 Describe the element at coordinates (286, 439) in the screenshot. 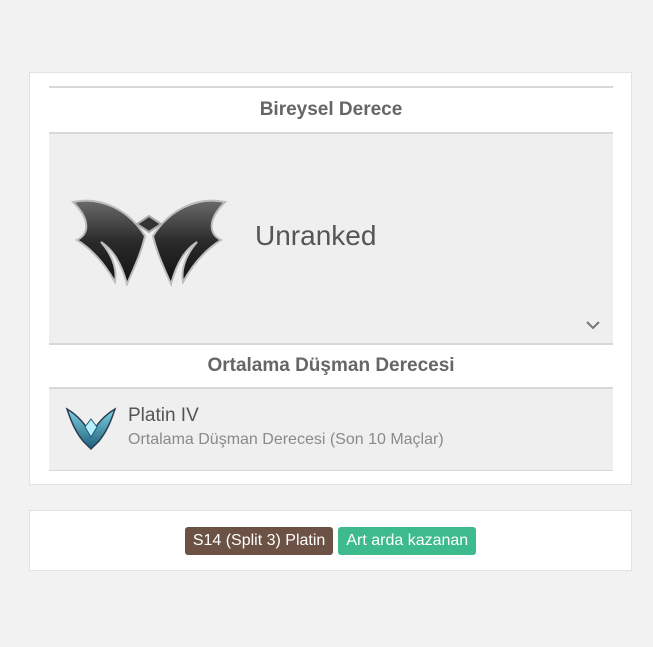

I see `avg-enemy-subtitle: Ortalama Düşman Derecesi (Son 10 Maçlar)` at that location.